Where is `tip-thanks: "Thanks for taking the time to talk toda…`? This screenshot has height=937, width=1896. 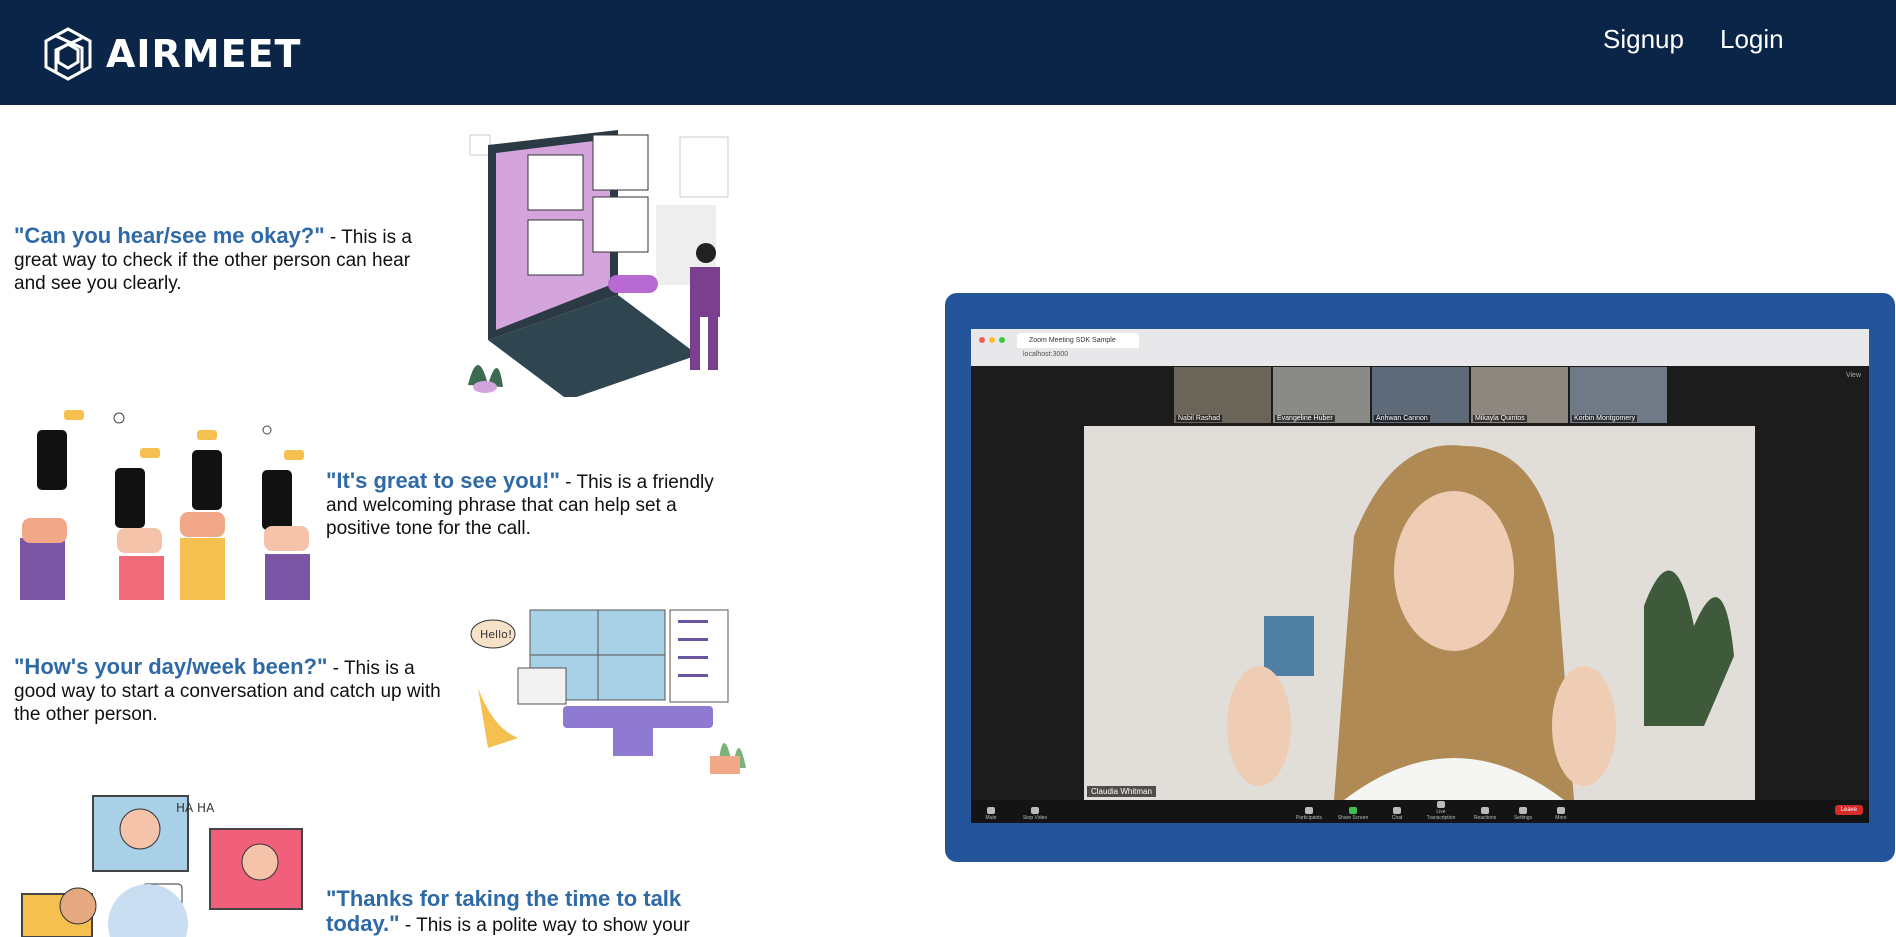
tip-thanks: "Thanks for taking the time to talk toda… is located at coordinates (541, 912).